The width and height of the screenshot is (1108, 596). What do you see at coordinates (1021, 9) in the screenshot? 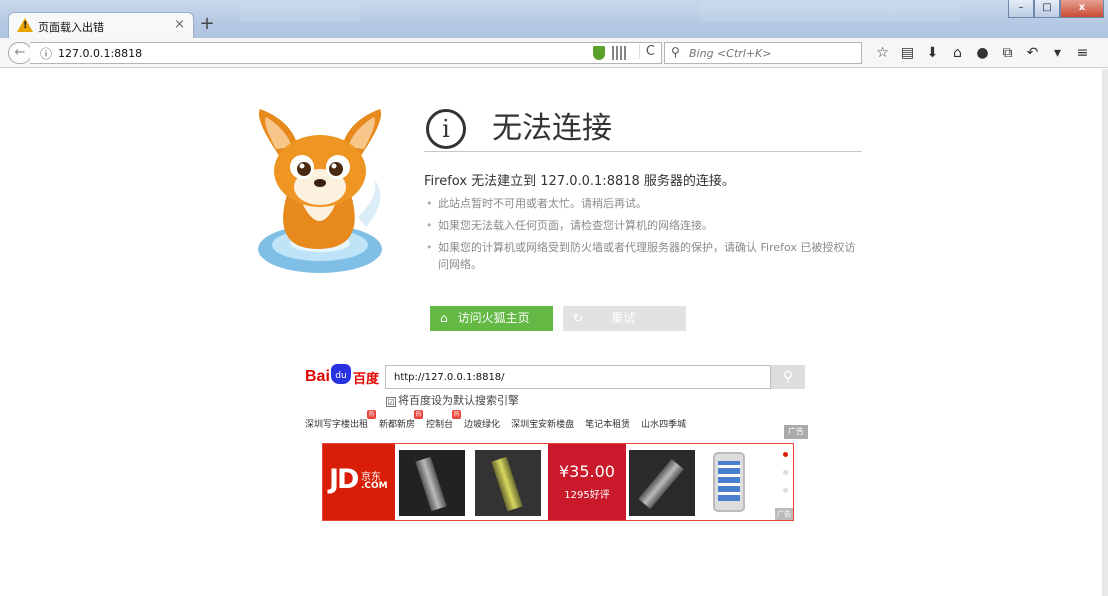
I see `minimize-button: –` at bounding box center [1021, 9].